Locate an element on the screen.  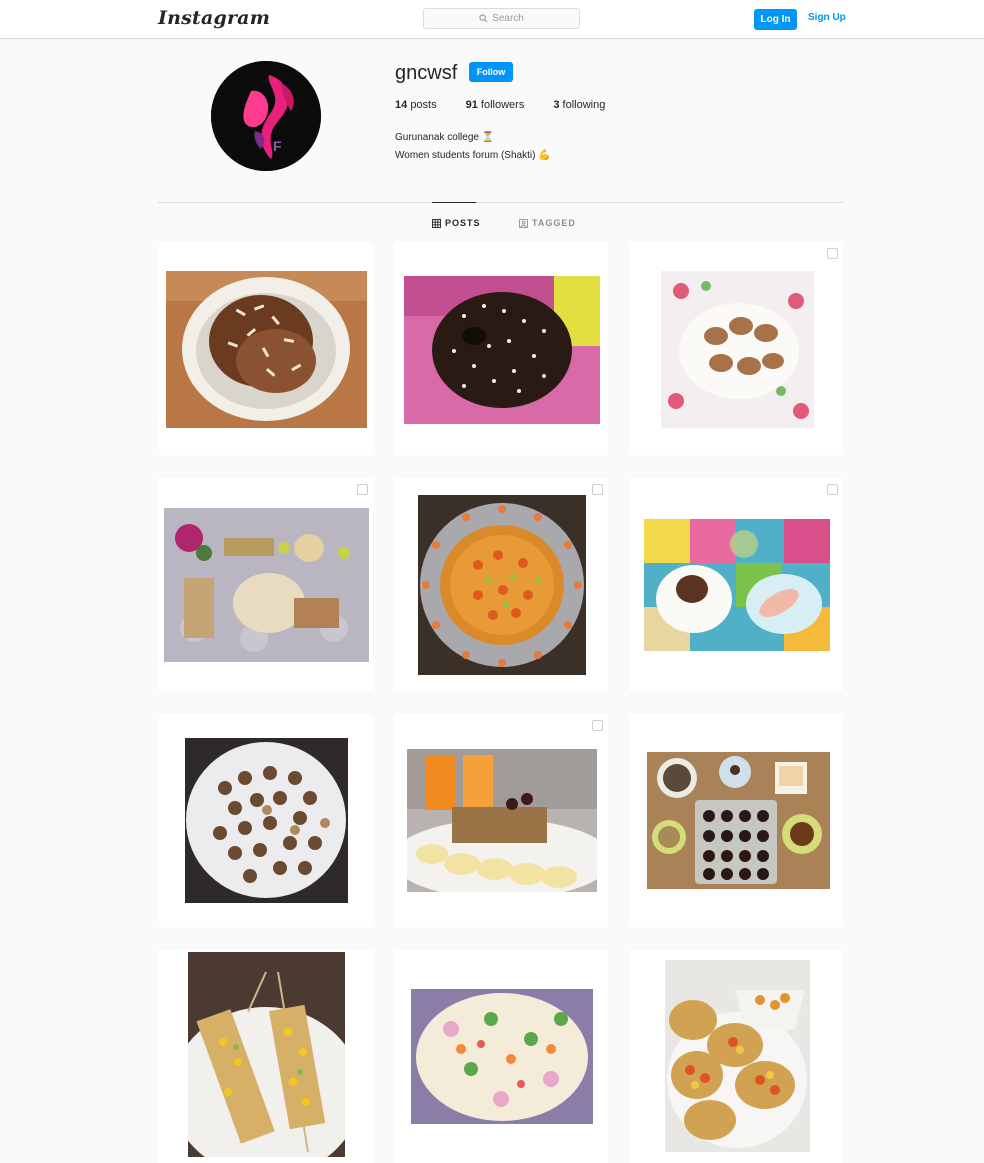
avatar: F is located at coordinates (266, 116).